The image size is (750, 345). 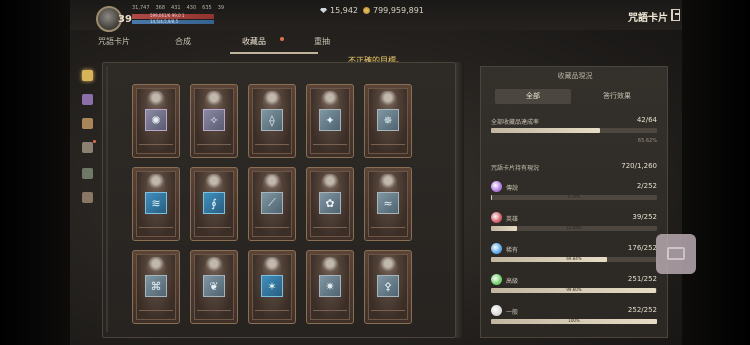 What do you see at coordinates (221, 8) in the screenshot?
I see `stat-6: 39` at bounding box center [221, 8].